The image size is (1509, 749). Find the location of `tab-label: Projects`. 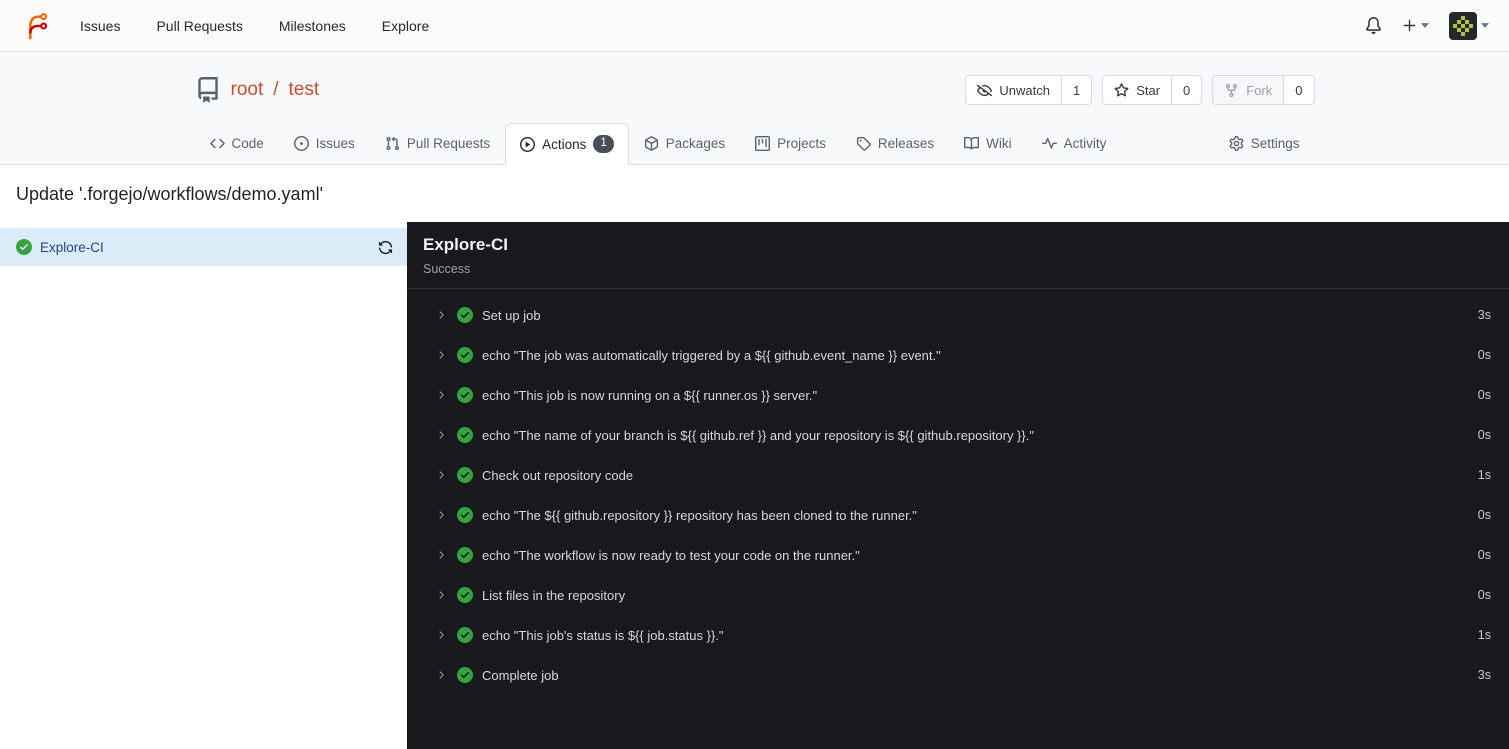

tab-label: Projects is located at coordinates (801, 143).